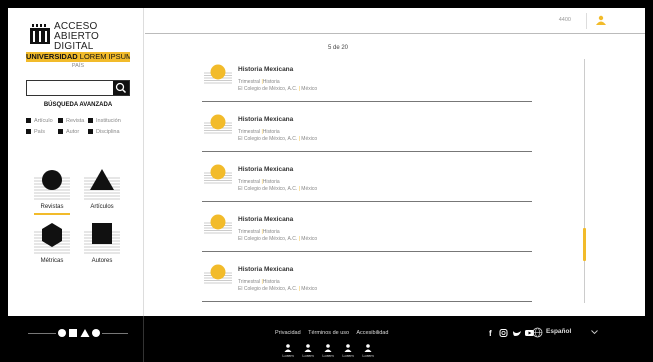  What do you see at coordinates (78, 57) in the screenshot?
I see `university-banner: UNIVERSIDAD LOREM IPSUM` at bounding box center [78, 57].